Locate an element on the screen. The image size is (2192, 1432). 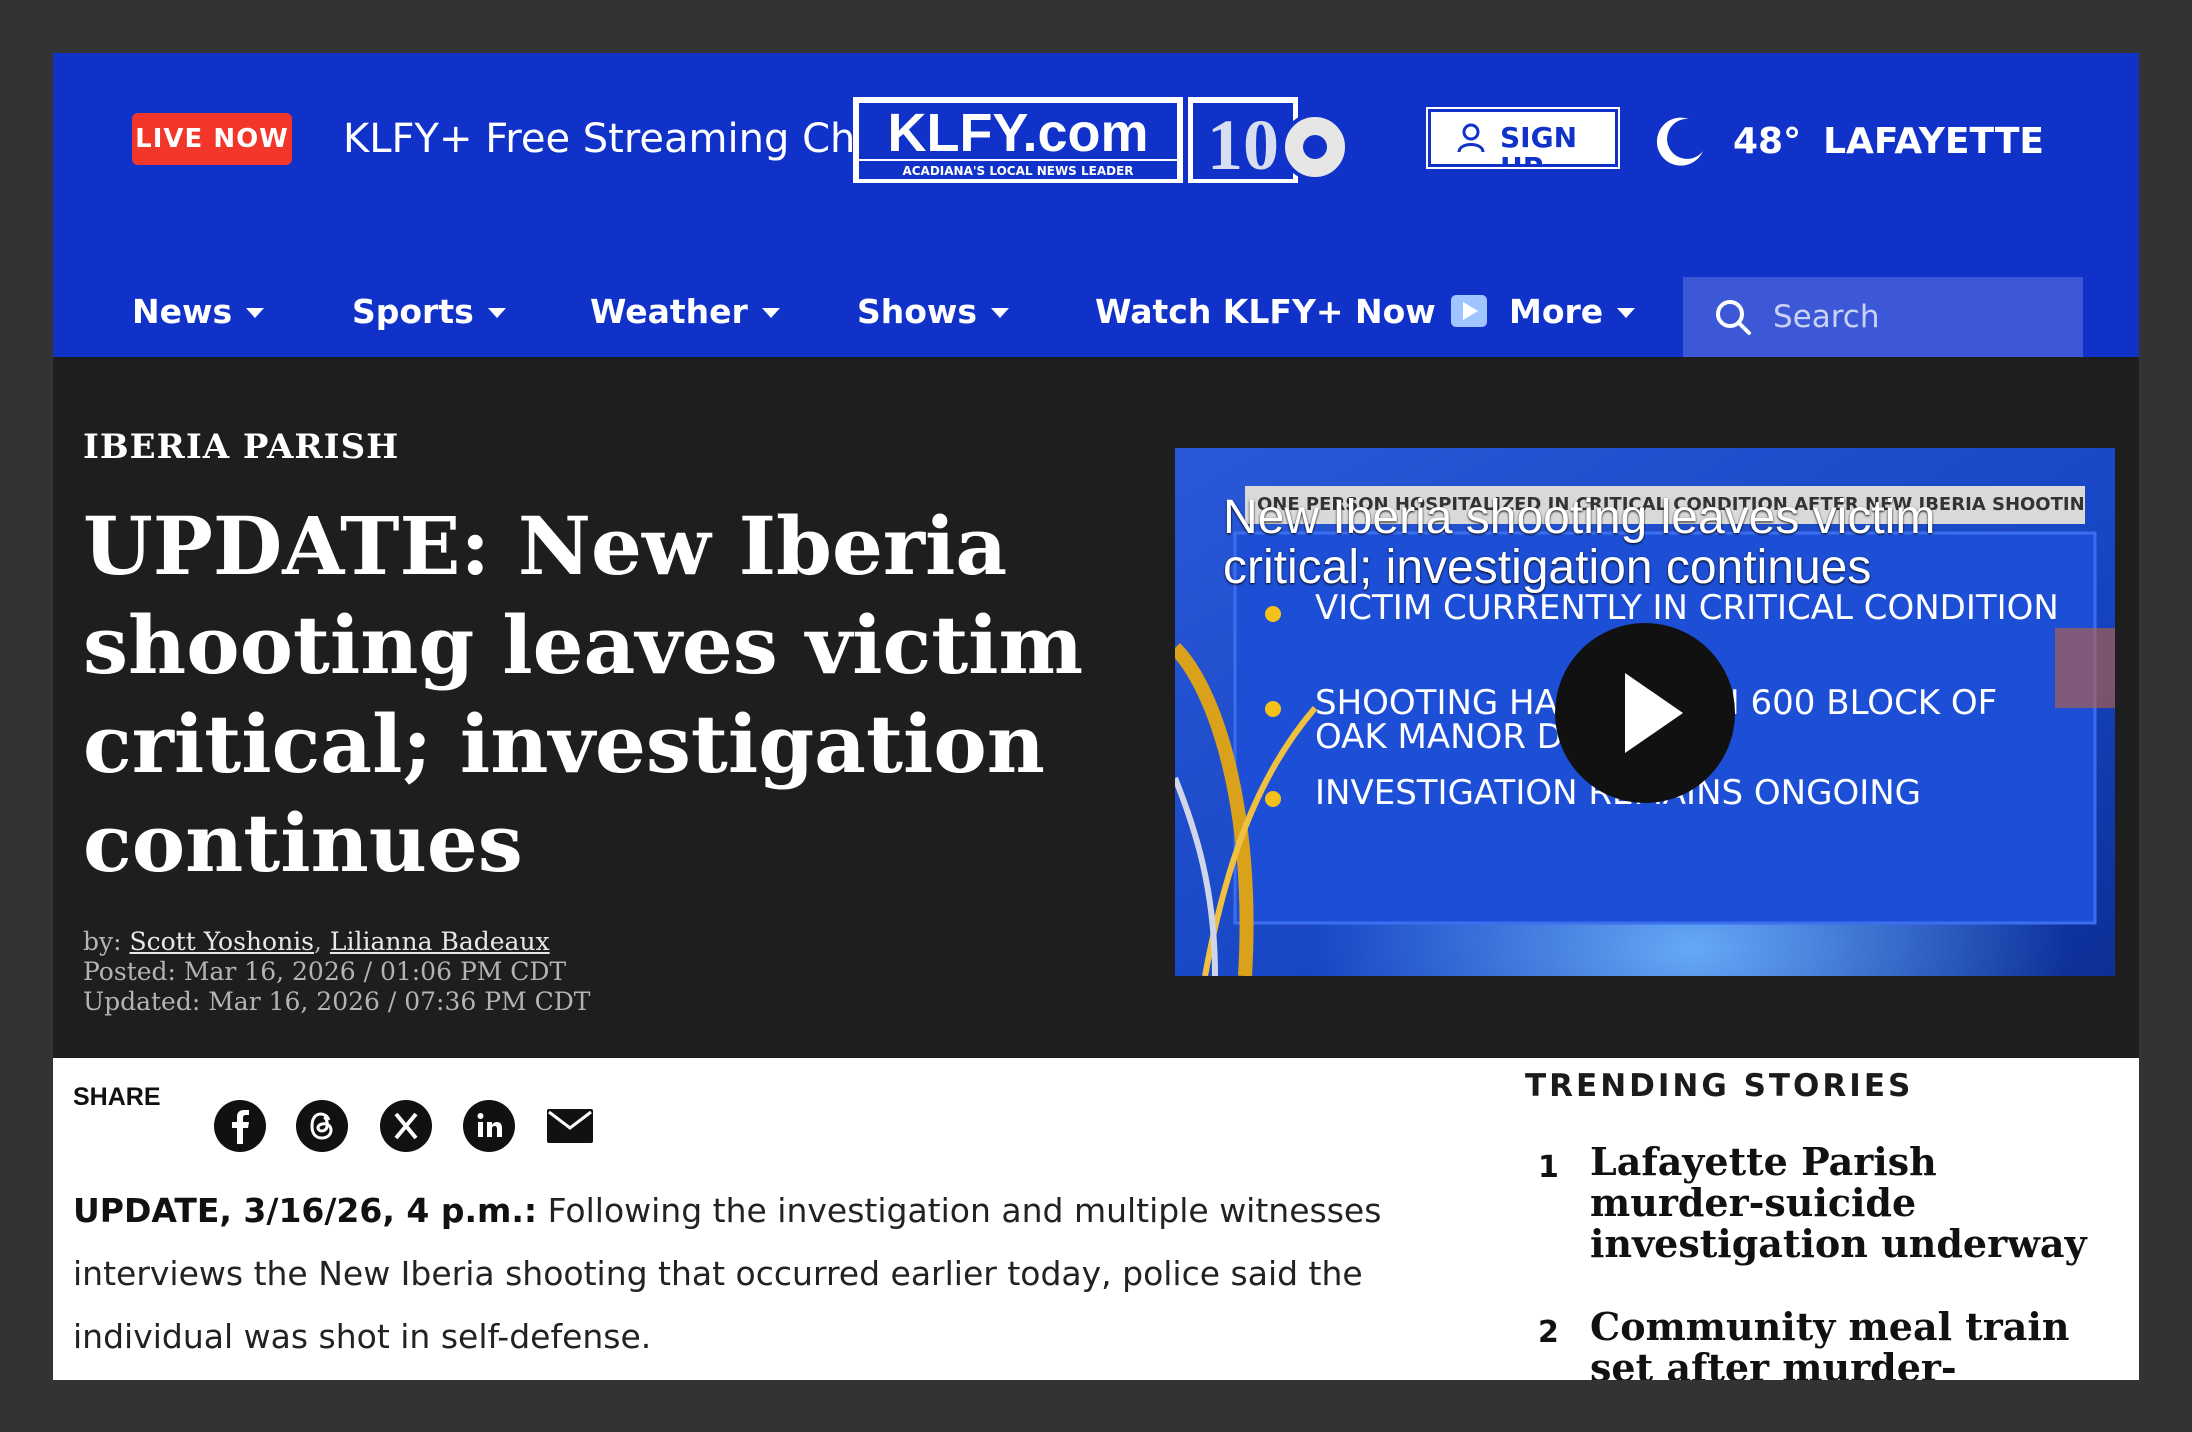
video-play-button is located at coordinates (1645, 713).